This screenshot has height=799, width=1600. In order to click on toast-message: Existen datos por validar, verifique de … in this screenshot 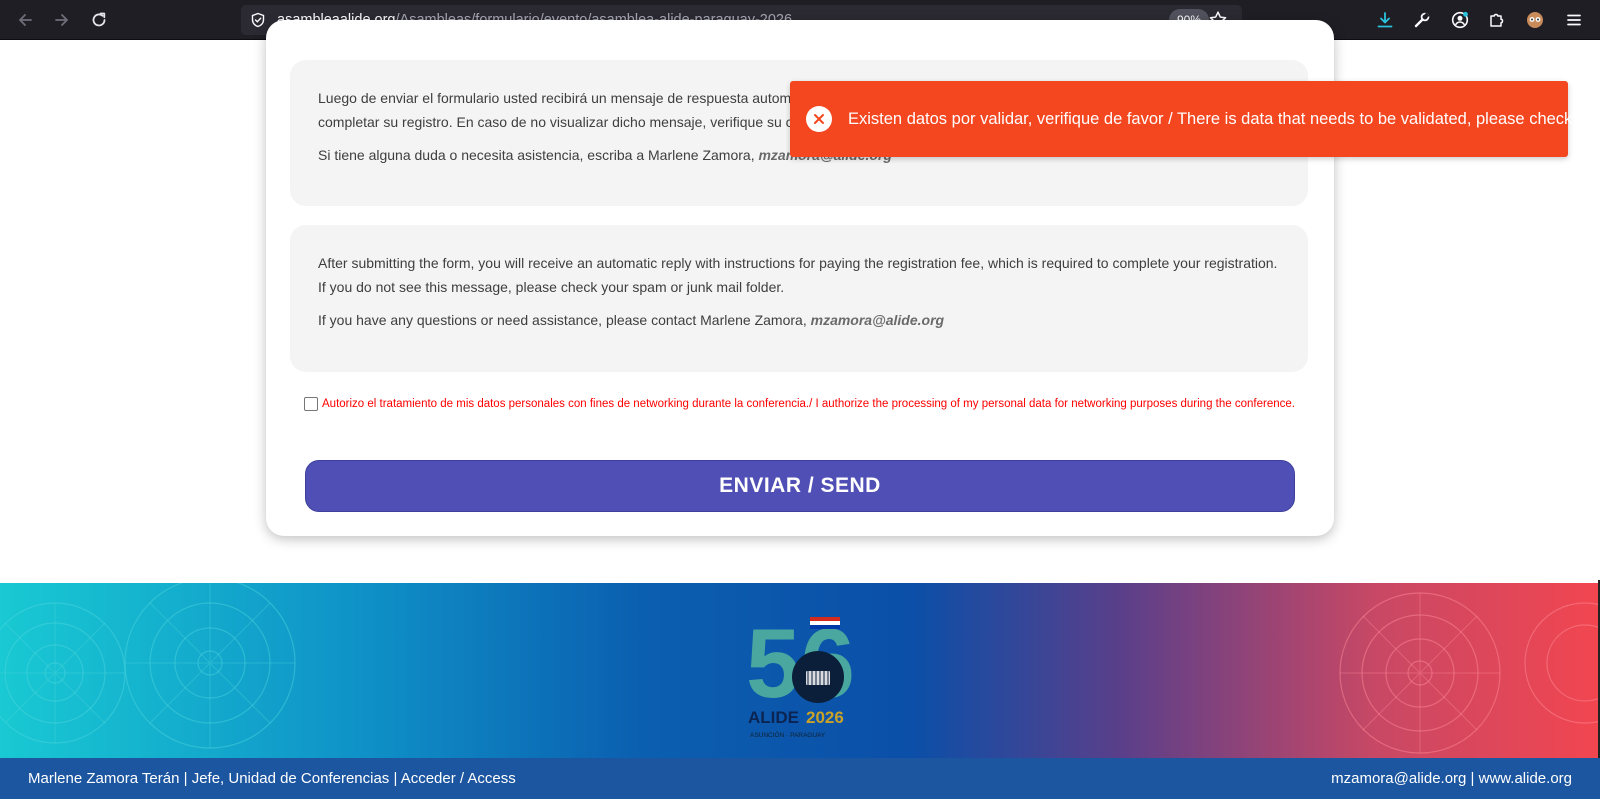, I will do `click(1210, 119)`.